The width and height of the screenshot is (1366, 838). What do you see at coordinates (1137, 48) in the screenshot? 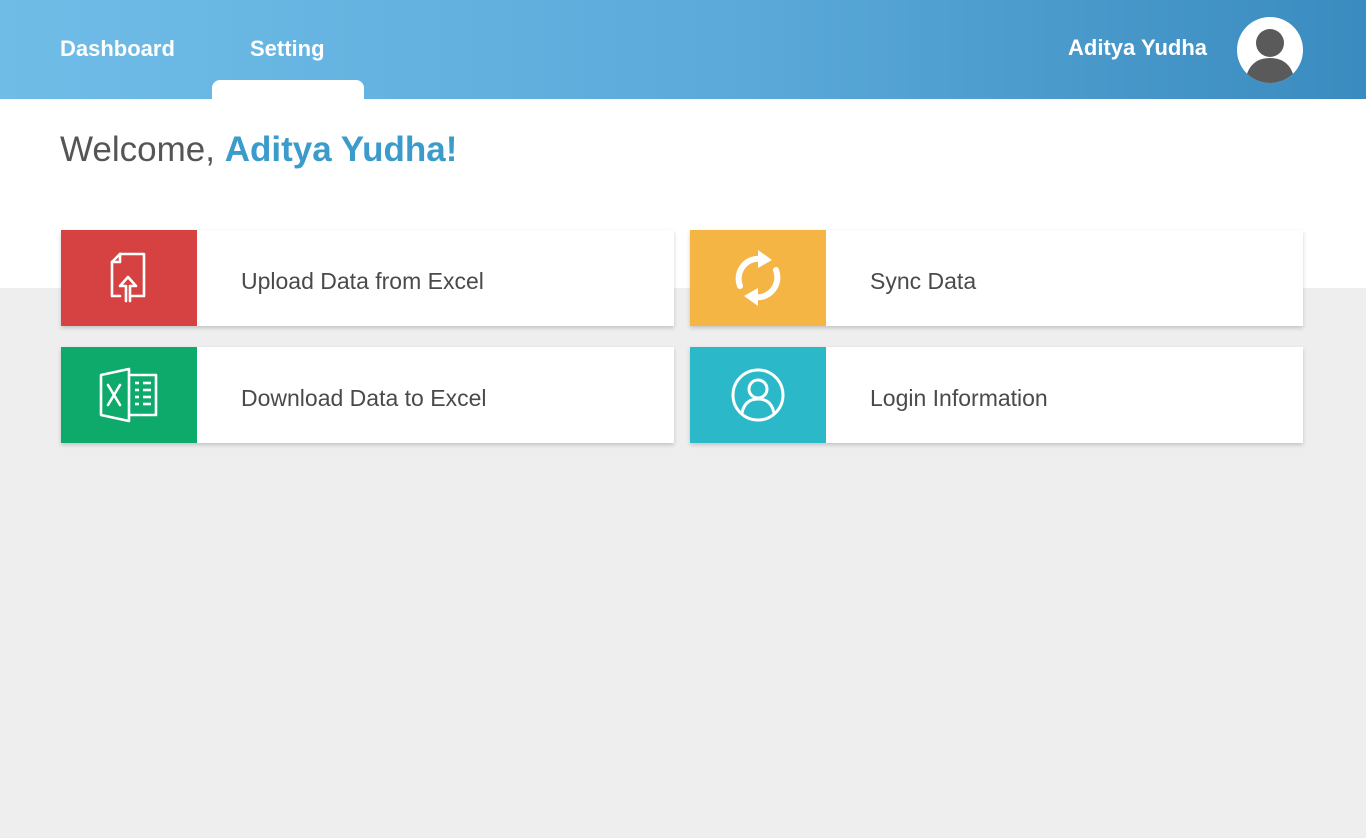
I see `user-name: Aditya Yudha` at bounding box center [1137, 48].